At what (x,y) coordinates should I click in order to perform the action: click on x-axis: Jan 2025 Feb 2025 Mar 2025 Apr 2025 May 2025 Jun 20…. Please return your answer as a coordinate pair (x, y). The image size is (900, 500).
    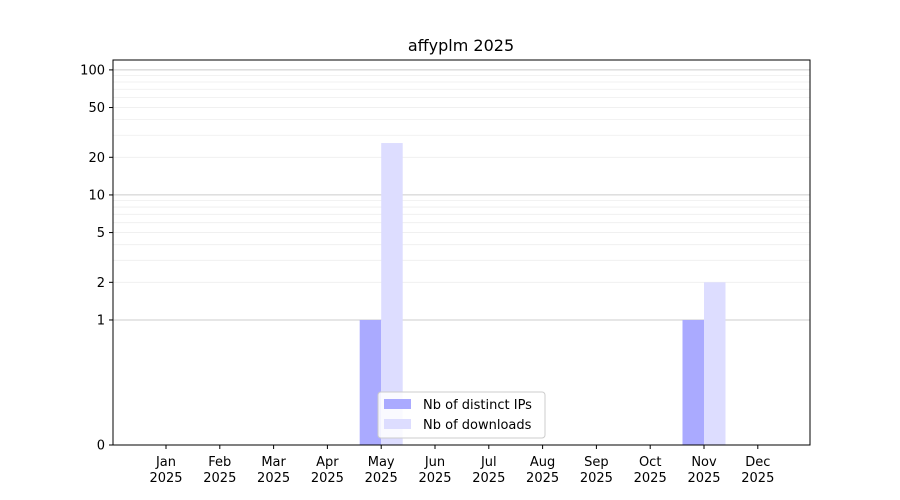
    Looking at the image, I should click on (461, 465).